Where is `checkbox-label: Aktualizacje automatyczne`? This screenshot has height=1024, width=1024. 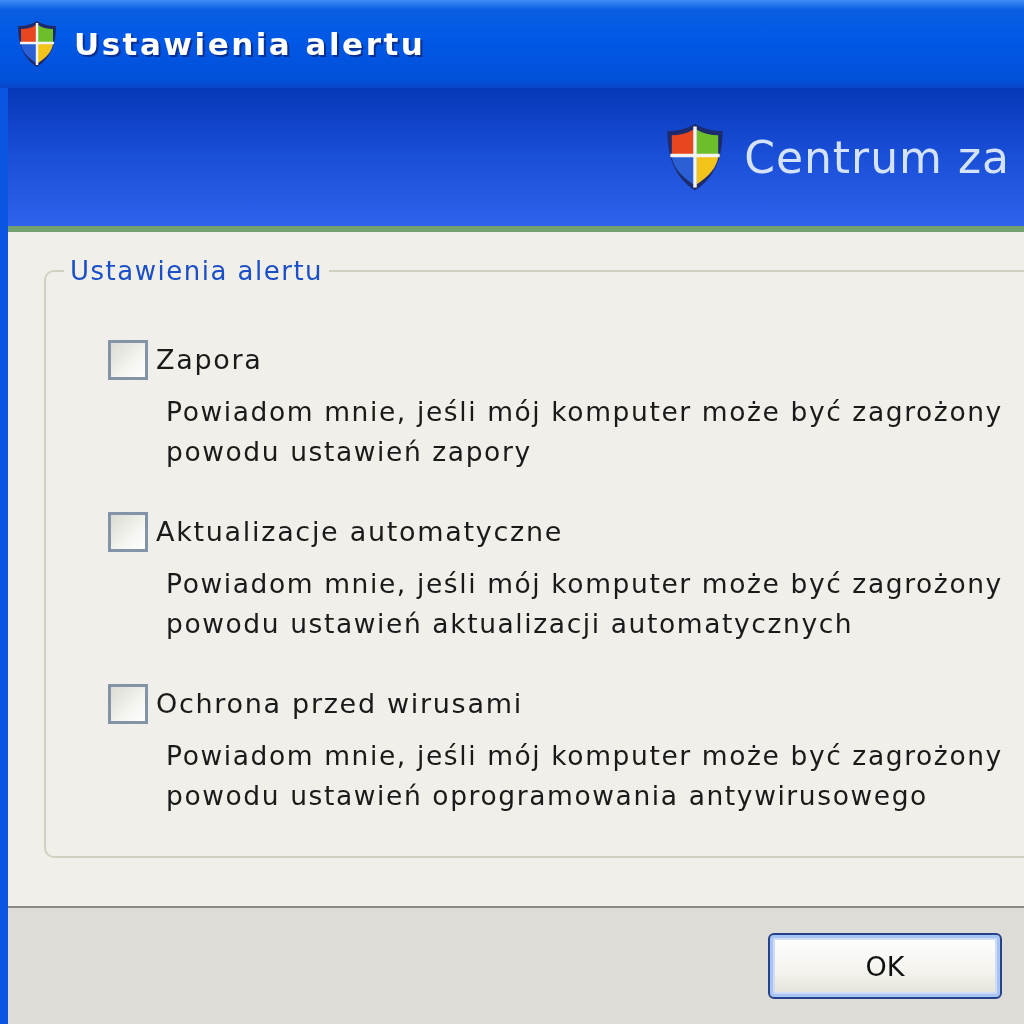
checkbox-label: Aktualizacje automatyczne is located at coordinates (360, 532).